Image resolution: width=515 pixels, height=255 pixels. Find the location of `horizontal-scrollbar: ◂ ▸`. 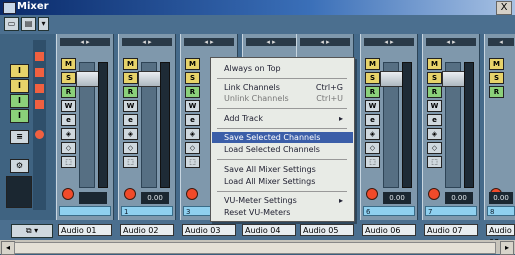

horizontal-scrollbar: ◂ ▸ is located at coordinates (257, 247).